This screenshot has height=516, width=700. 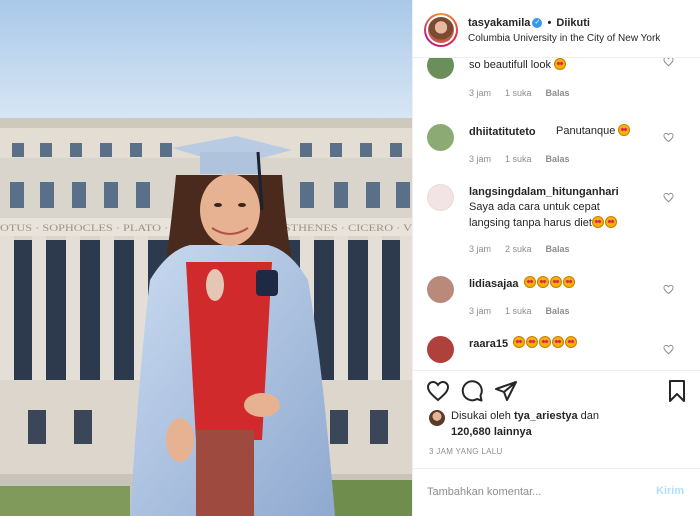 I want to click on comment-text-line2: langsing tanpa harus diet, so click(x=543, y=223).